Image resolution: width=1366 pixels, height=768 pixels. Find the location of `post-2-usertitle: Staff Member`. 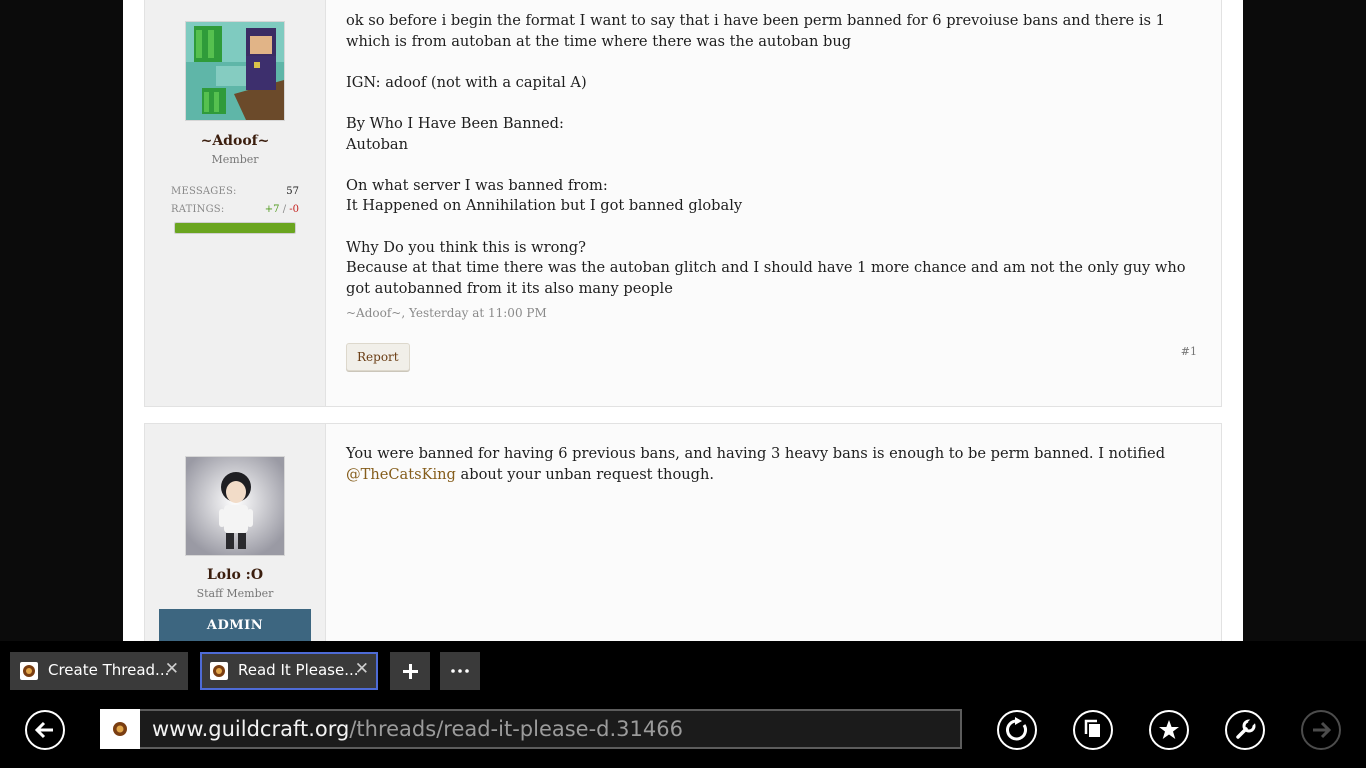

post-2-usertitle: Staff Member is located at coordinates (235, 593).